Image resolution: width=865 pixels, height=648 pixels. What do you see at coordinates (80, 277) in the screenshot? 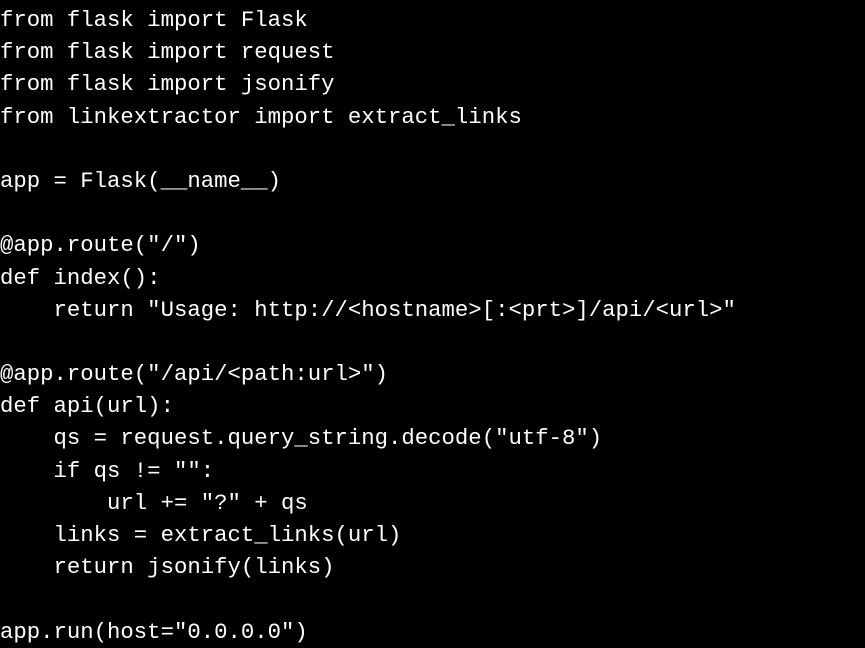
I see `code-line-9: def index():` at bounding box center [80, 277].